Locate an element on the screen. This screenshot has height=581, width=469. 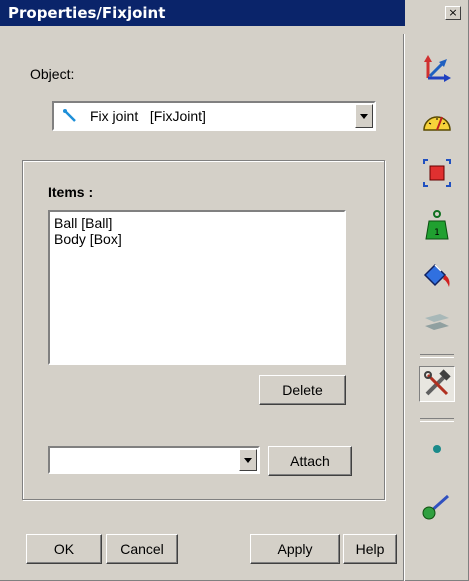
fixjoint-icon is located at coordinates (70, 117).